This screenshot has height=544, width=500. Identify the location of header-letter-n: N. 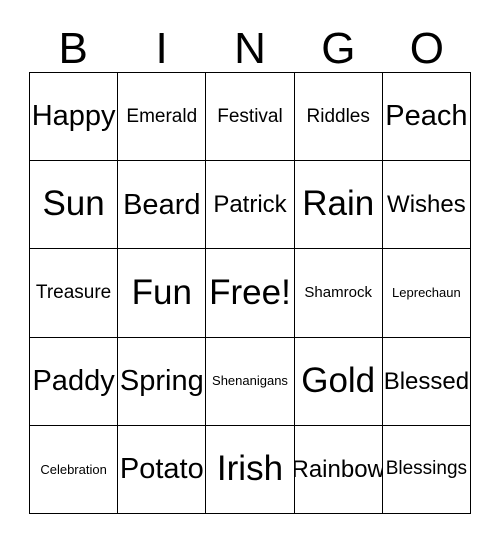
(250, 48).